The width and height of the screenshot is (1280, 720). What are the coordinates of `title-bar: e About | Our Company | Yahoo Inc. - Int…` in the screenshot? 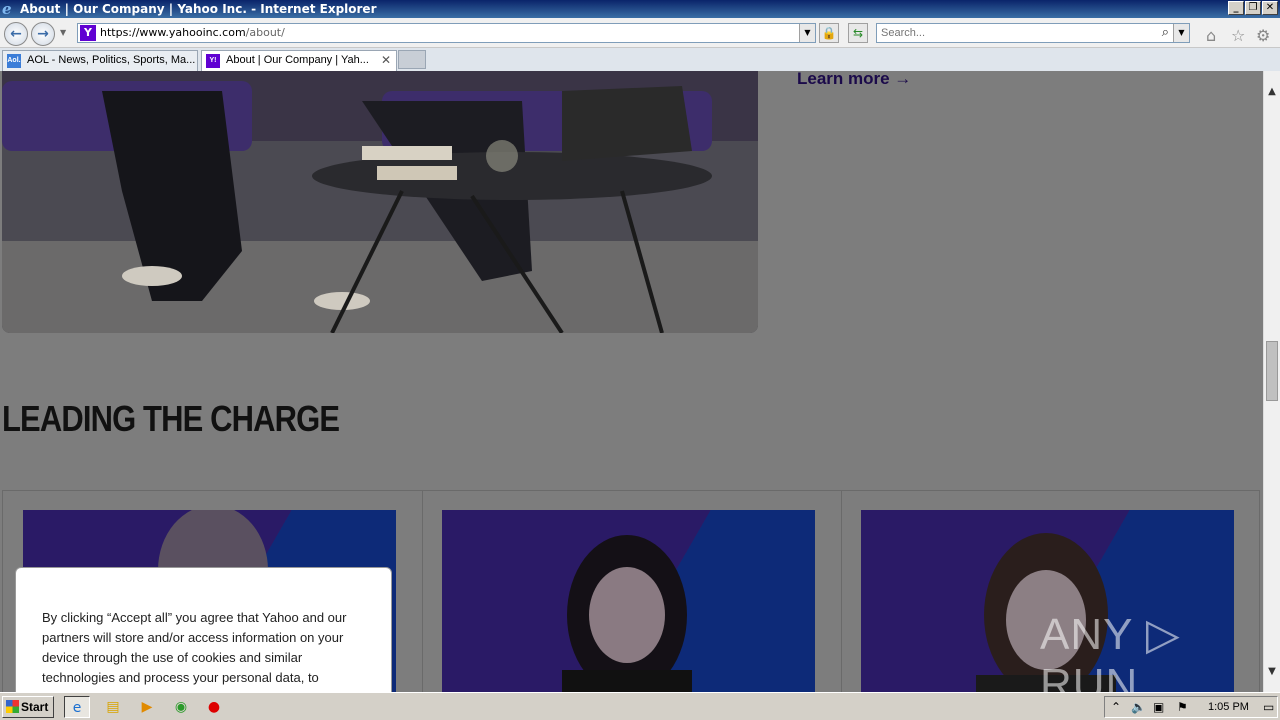 It's located at (640, 9).